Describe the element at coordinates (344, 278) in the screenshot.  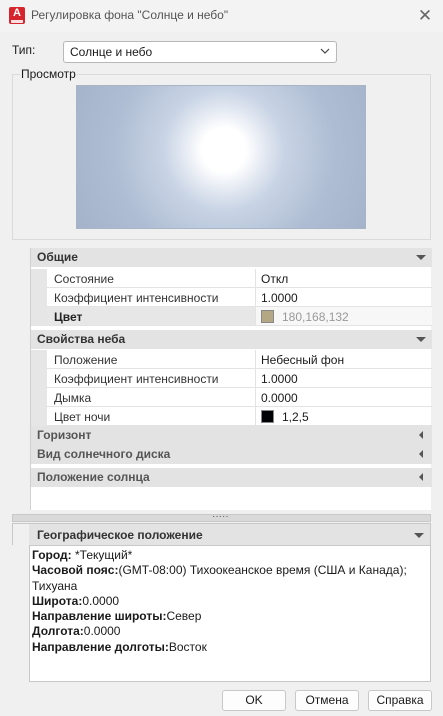
I see `property-value: Откл` at that location.